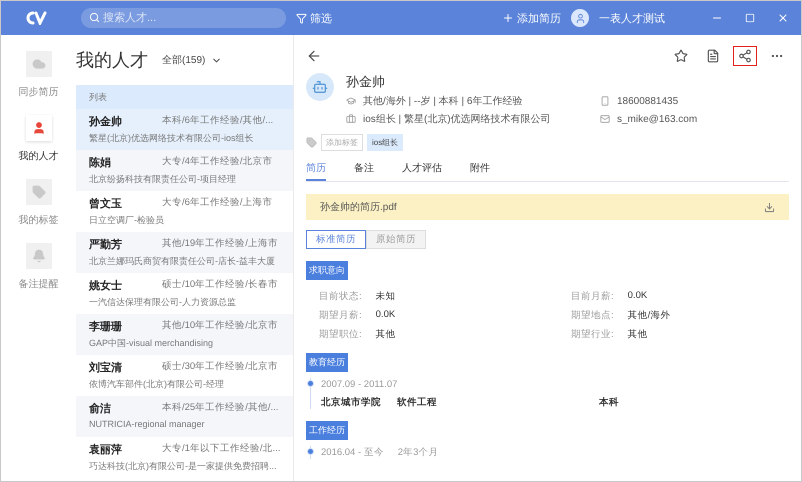 This screenshot has height=482, width=802. Describe the element at coordinates (314, 56) in the screenshot. I see `back-icon` at that location.